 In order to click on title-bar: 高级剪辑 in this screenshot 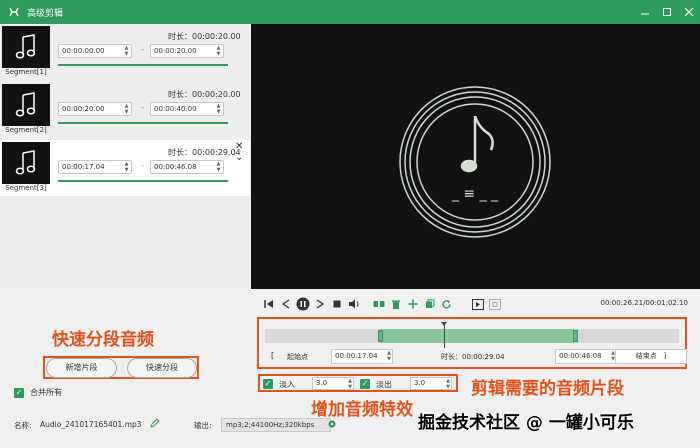, I will do `click(350, 12)`.